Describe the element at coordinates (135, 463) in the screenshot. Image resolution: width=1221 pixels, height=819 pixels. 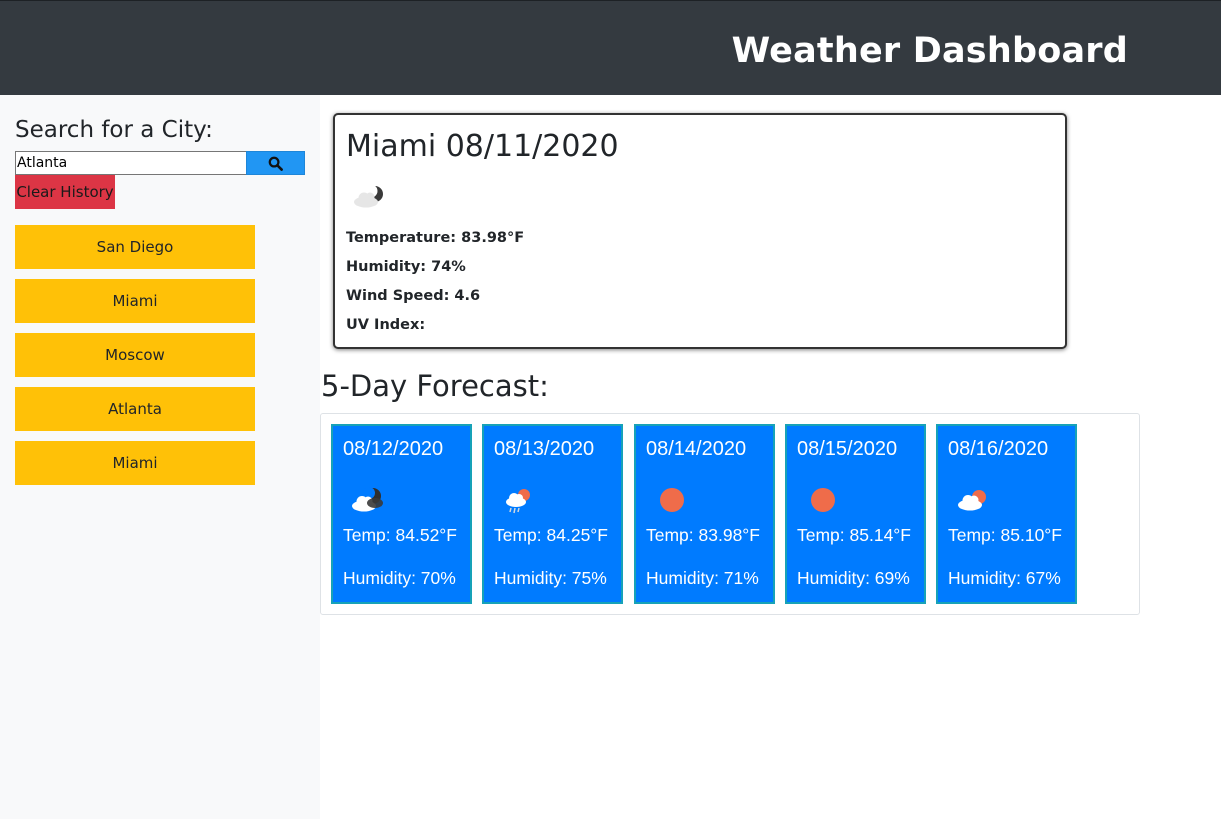
I see `city-button-miami-2: Miami` at that location.